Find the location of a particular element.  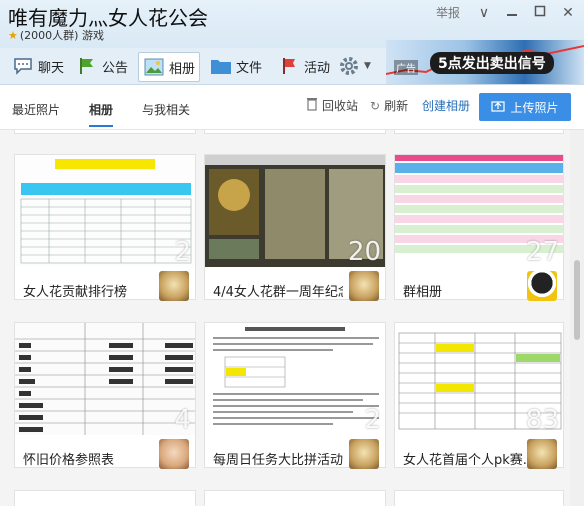

activity-label: 活动 is located at coordinates (317, 68).